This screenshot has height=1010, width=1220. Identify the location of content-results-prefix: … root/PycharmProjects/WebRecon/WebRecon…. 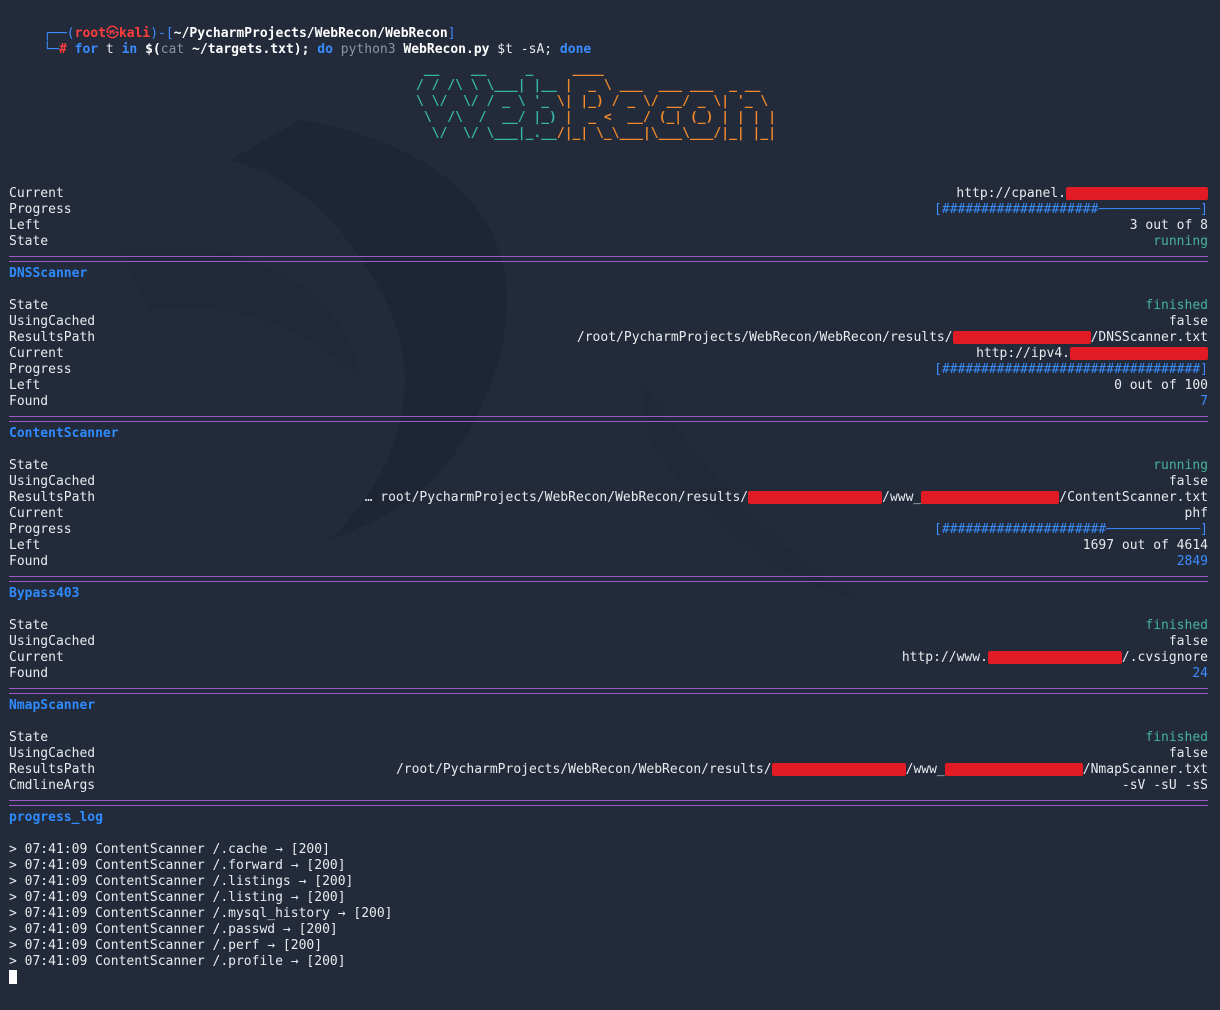
(556, 497).